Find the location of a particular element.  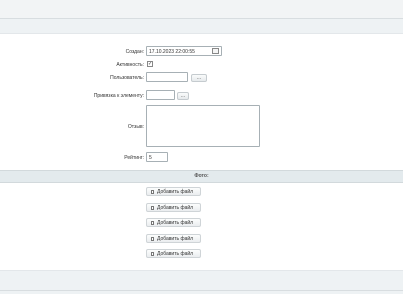

photos-section-header: Фото: is located at coordinates (201, 176).